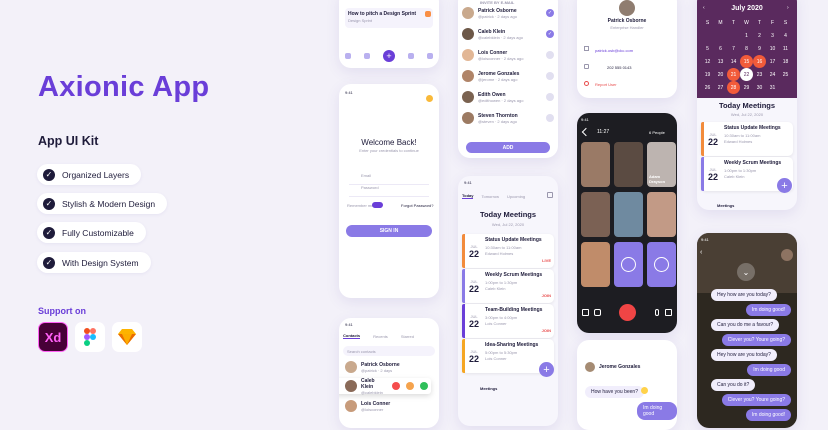  I want to click on email-value: patrick.osb@ckc.com, so click(614, 50).